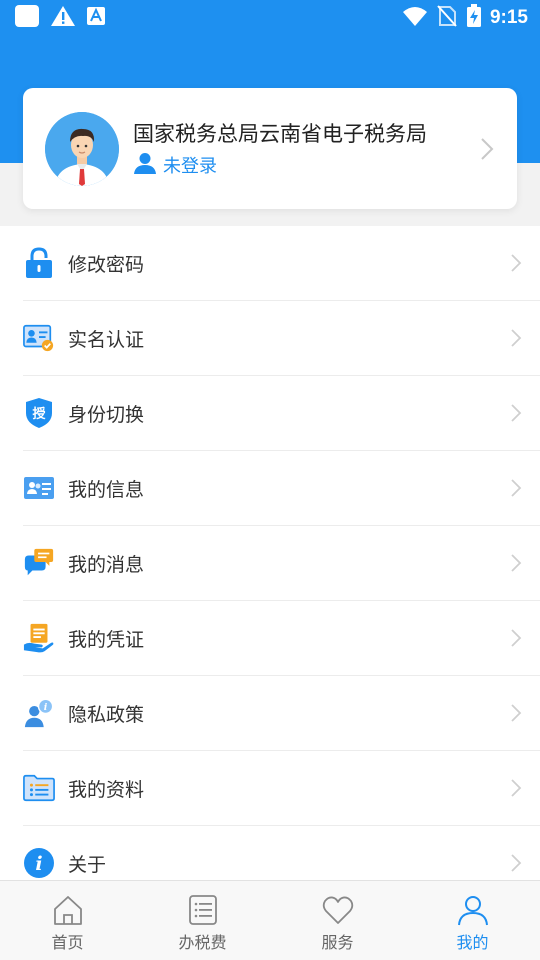  I want to click on menu-item-label: 修改密码, so click(106, 264).